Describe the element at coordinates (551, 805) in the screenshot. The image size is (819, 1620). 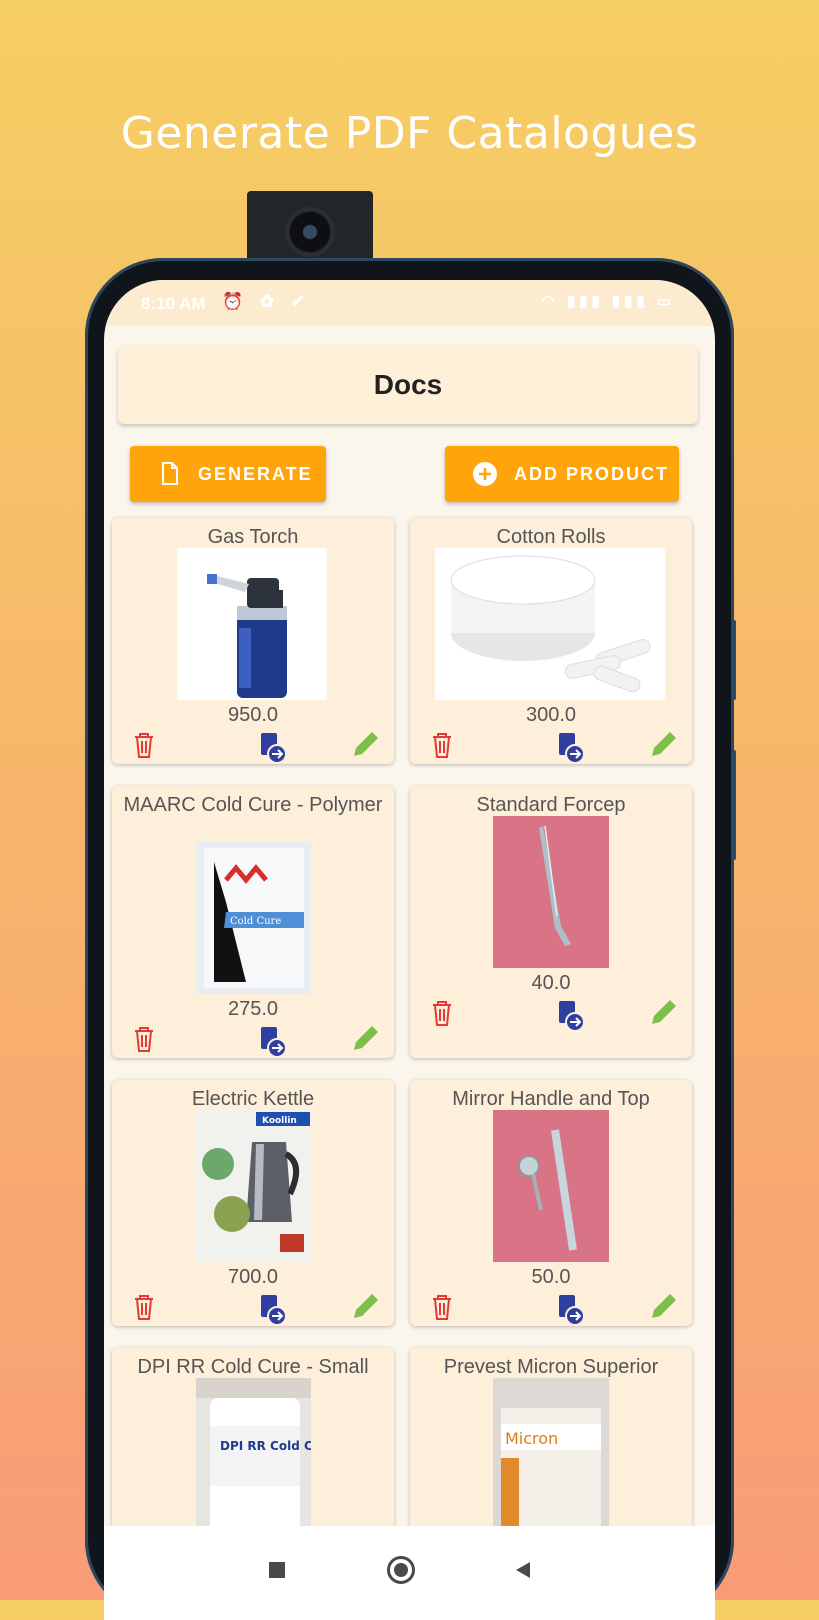
I see `product-name: Standard Forcep` at that location.